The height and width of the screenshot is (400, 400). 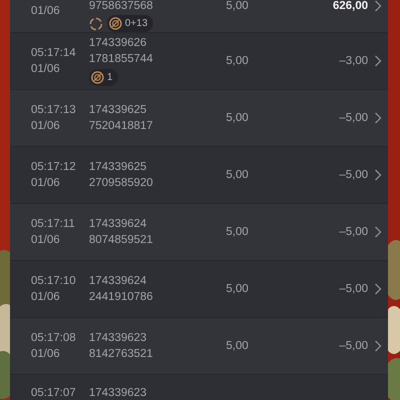 I want to click on badge-count: 1, so click(x=110, y=77).